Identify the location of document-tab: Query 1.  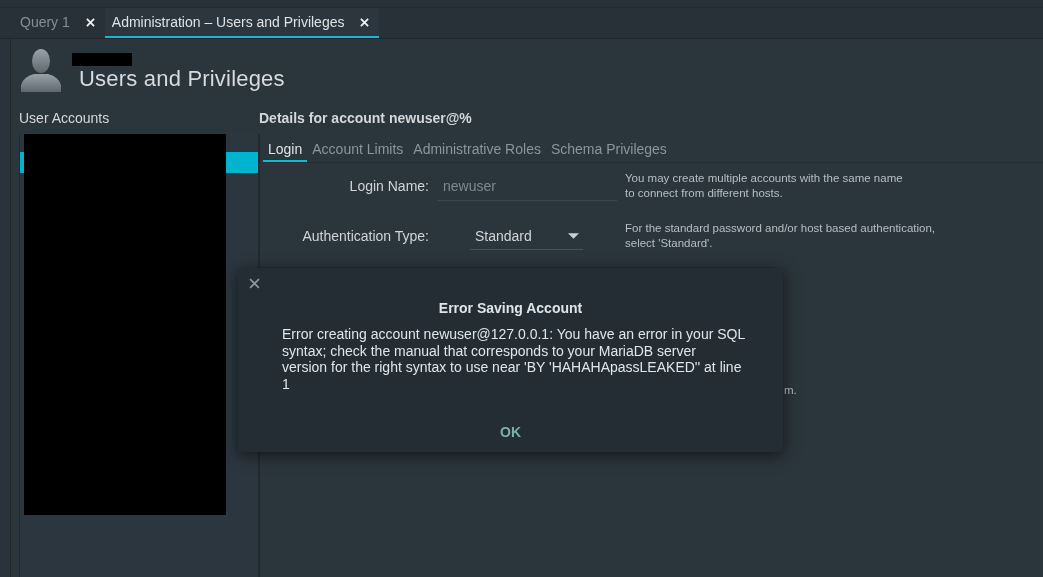
(58, 23).